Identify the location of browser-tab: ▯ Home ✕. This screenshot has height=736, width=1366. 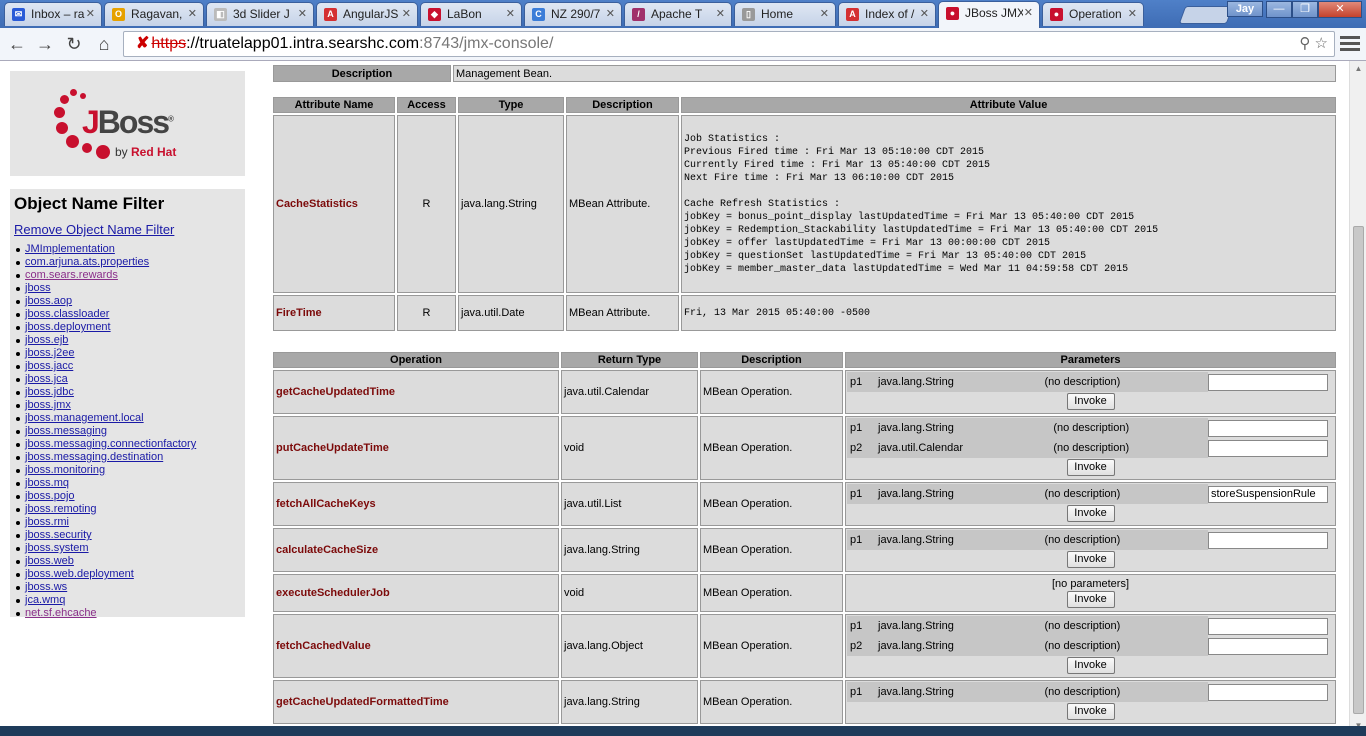
(785, 14).